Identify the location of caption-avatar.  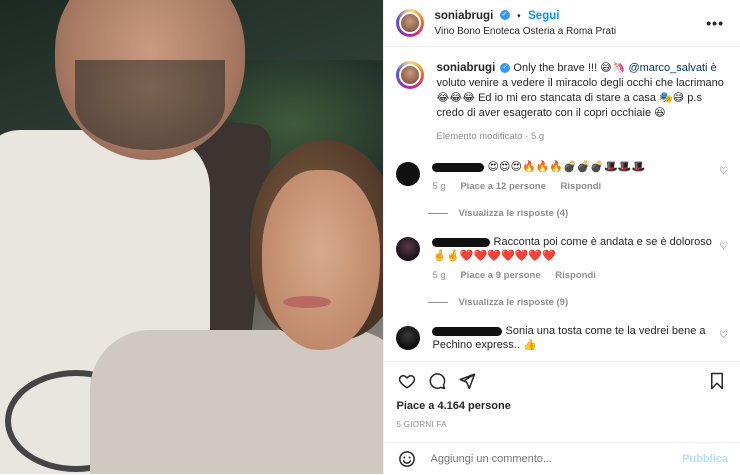
(410, 75).